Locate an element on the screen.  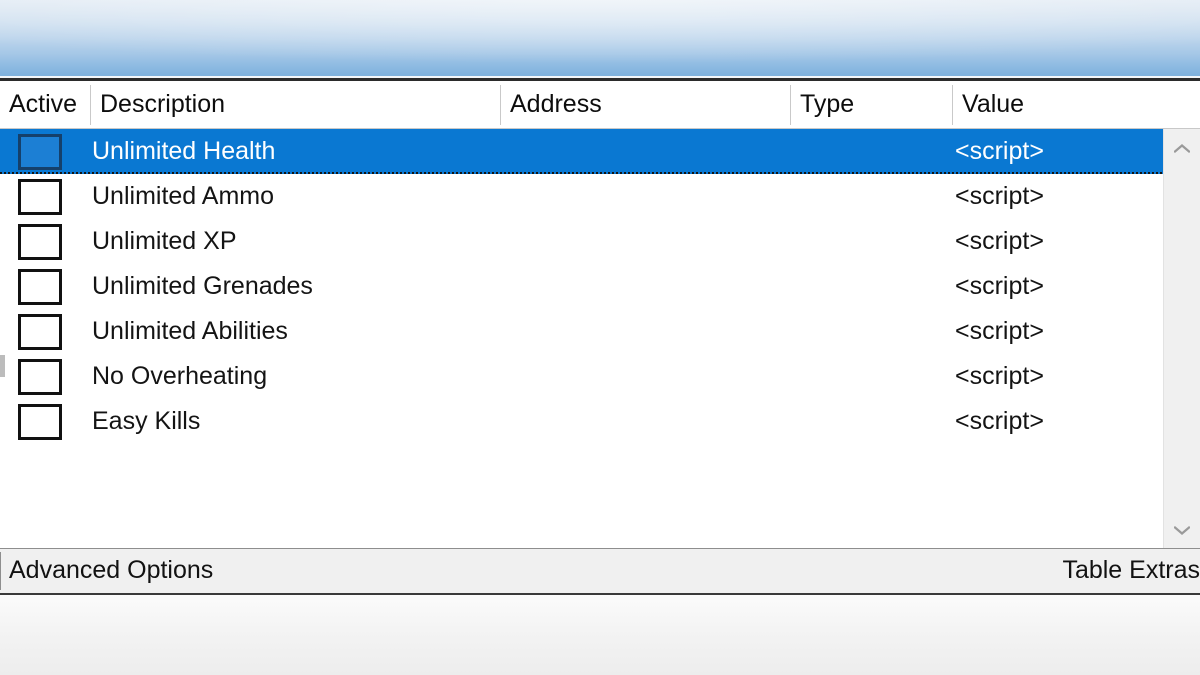
status-bar: Advanced Options Table Extras is located at coordinates (600, 570).